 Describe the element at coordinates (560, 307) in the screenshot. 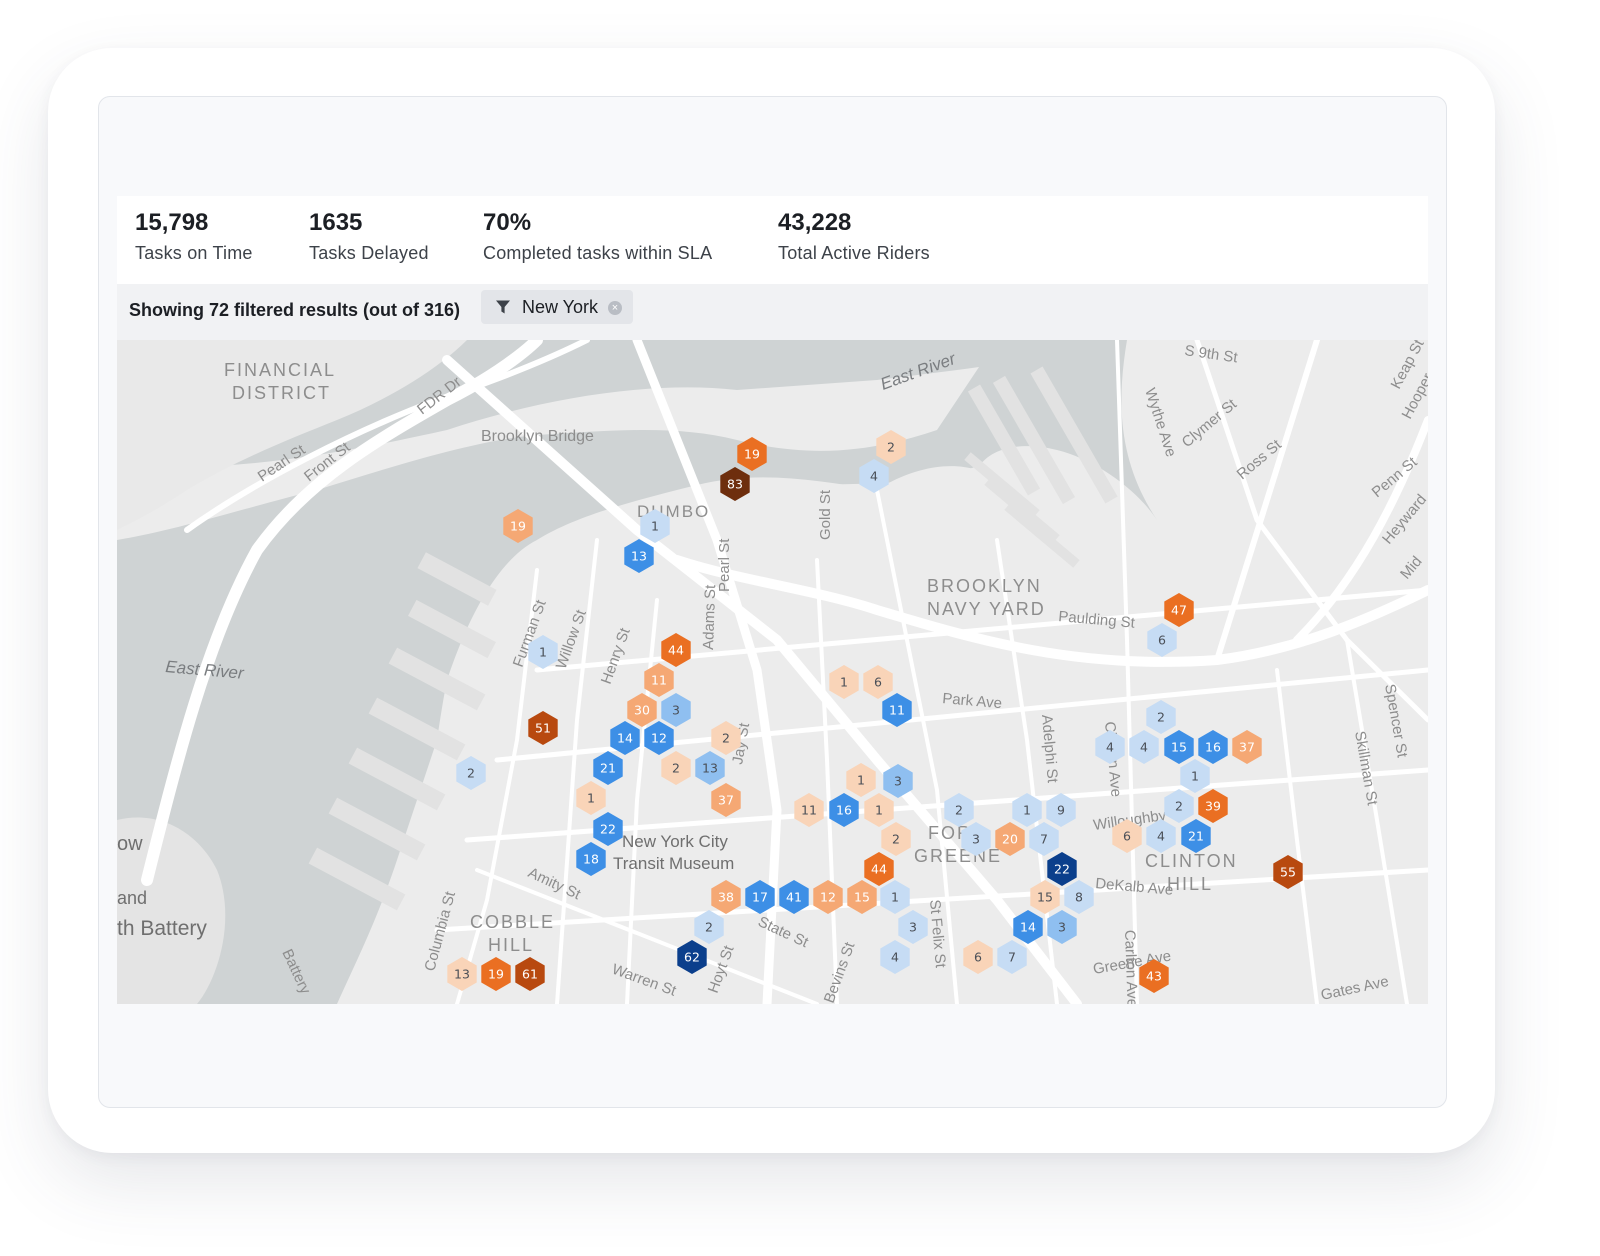

I see `filter-chip-label: New York` at that location.